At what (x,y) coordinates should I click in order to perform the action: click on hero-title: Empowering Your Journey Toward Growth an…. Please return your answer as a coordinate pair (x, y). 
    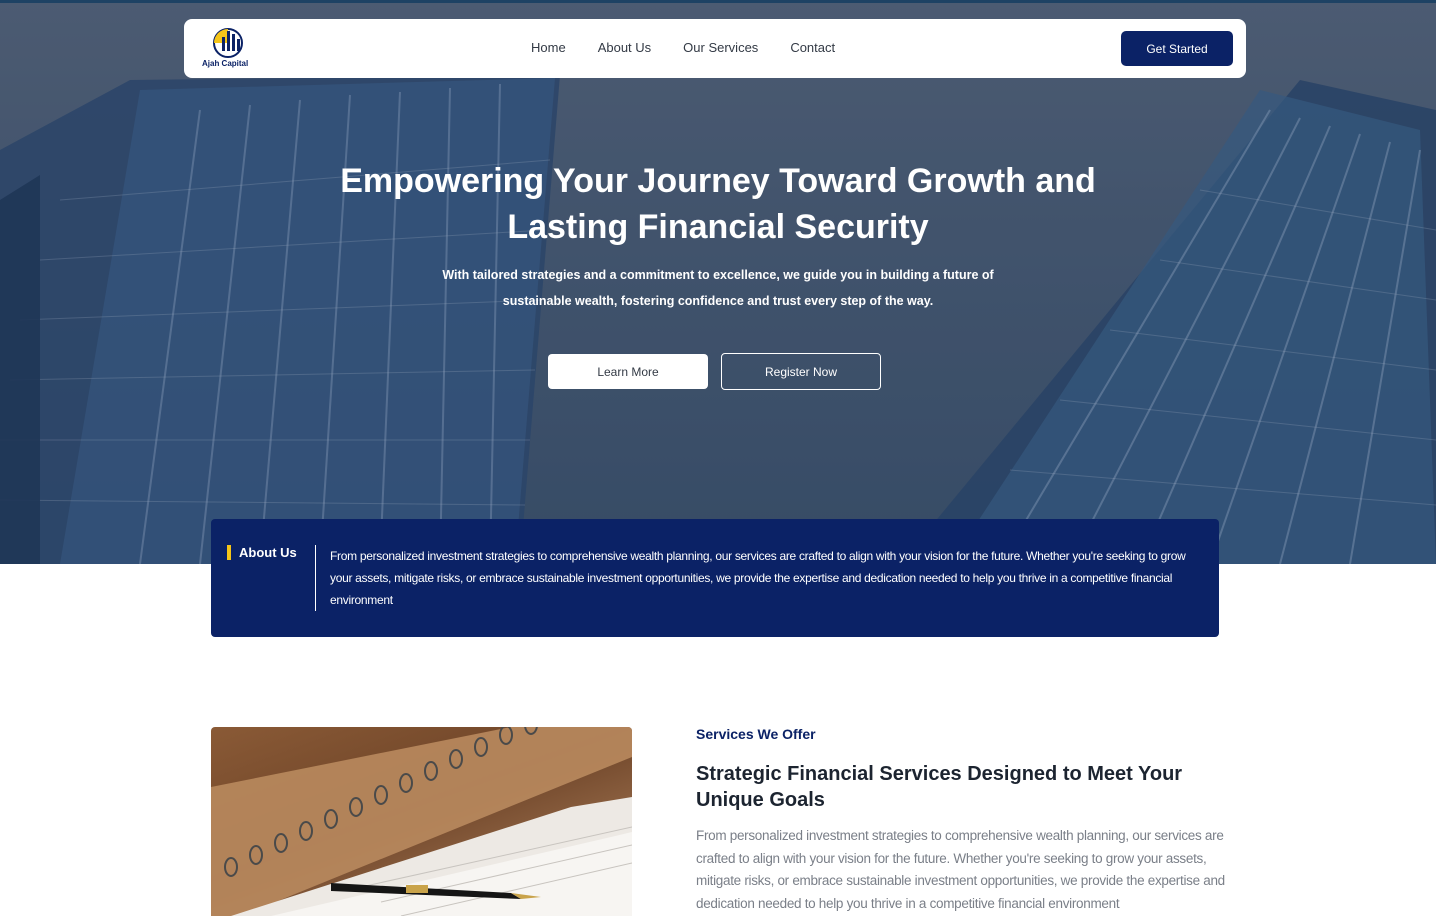
    Looking at the image, I should click on (718, 204).